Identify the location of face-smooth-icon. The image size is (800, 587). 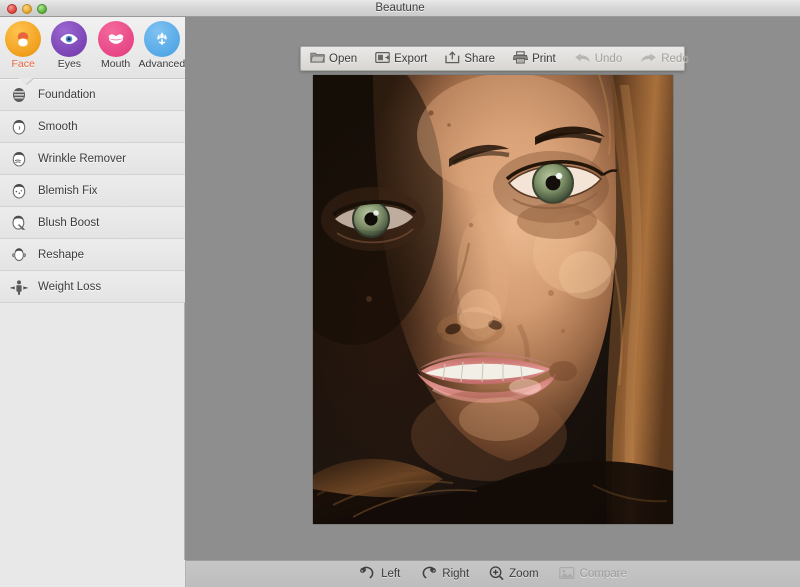
(19, 127).